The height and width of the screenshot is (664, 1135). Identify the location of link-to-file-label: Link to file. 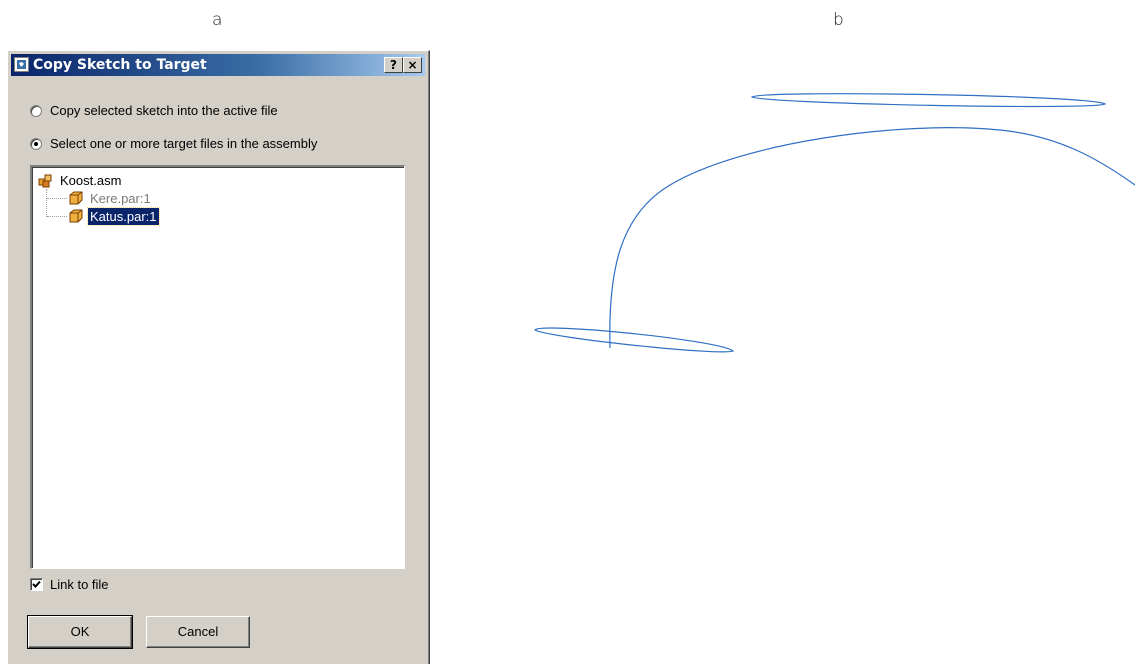
(79, 584).